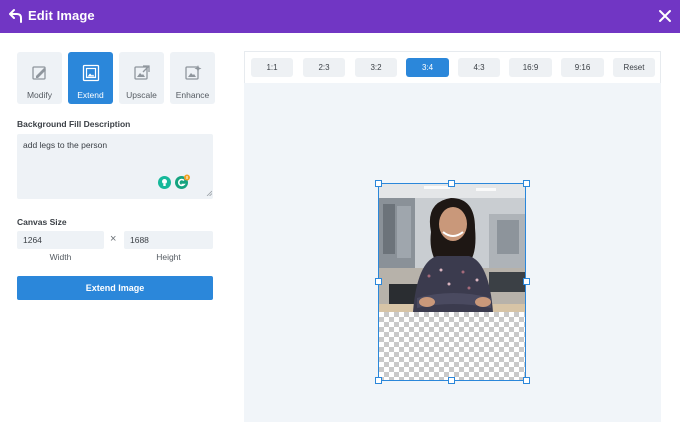 This screenshot has height=422, width=680. Describe the element at coordinates (116, 78) in the screenshot. I see `mode-tabs: Modify Extend Upscale Enhance` at that location.